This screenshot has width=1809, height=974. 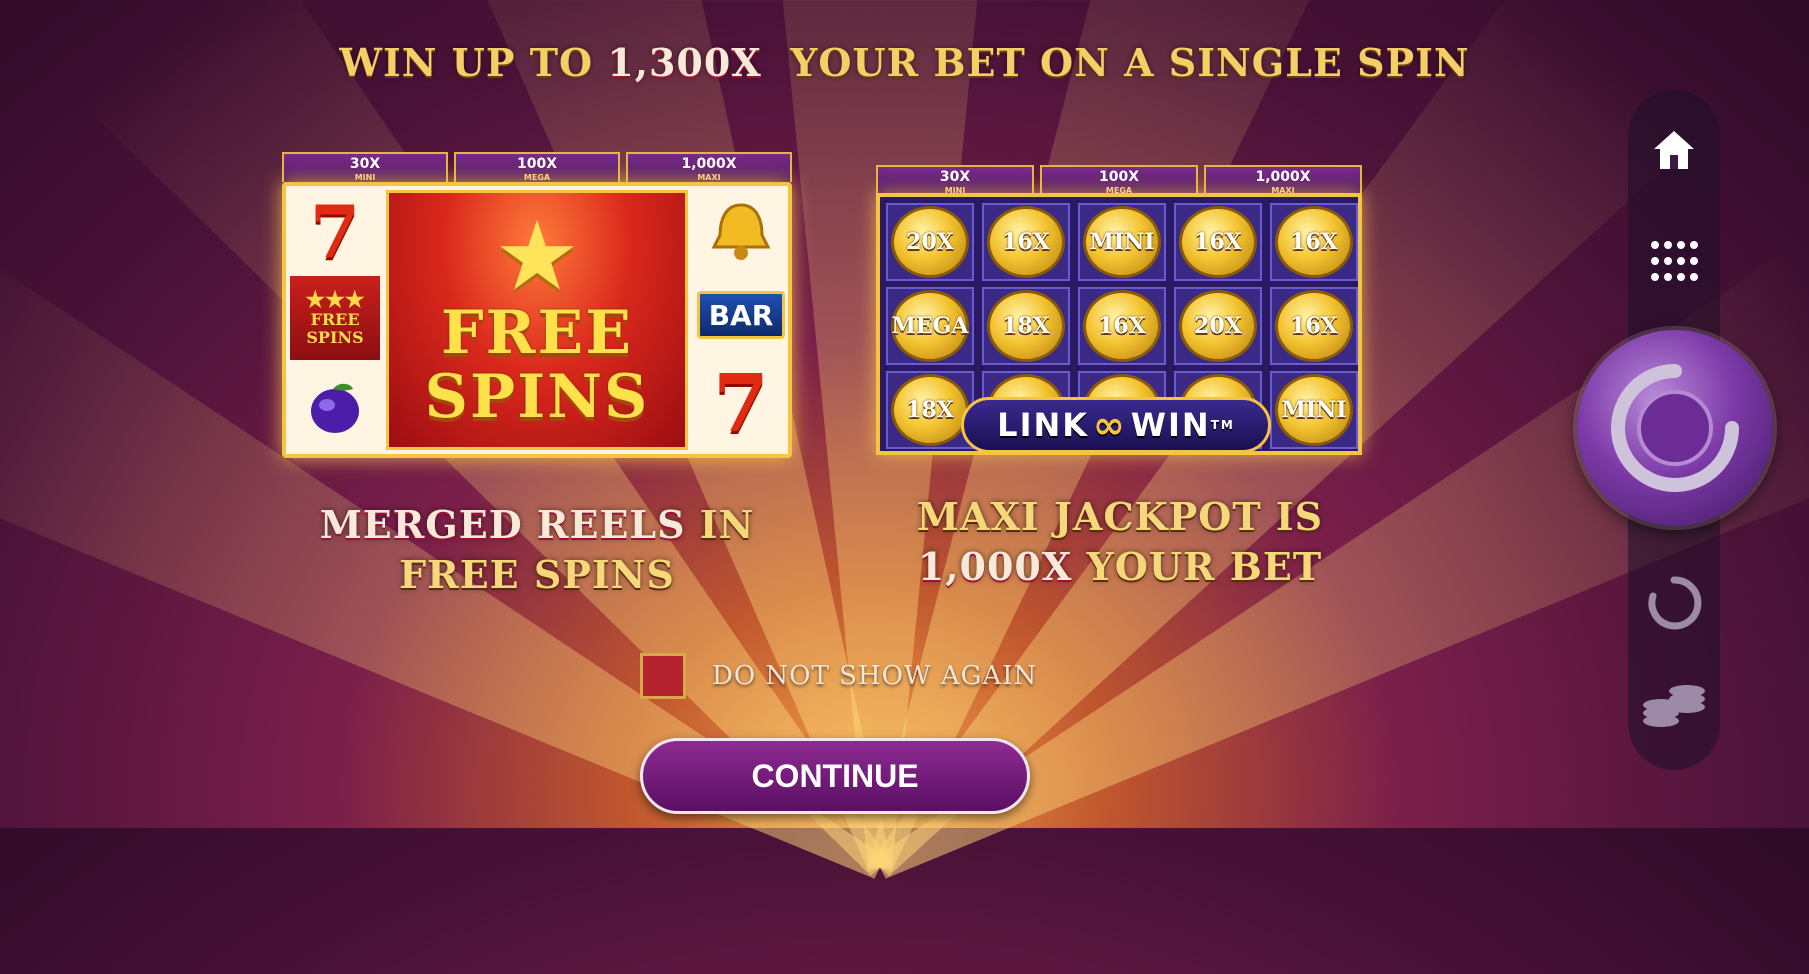 I want to click on bar-symbol: BAR, so click(x=741, y=315).